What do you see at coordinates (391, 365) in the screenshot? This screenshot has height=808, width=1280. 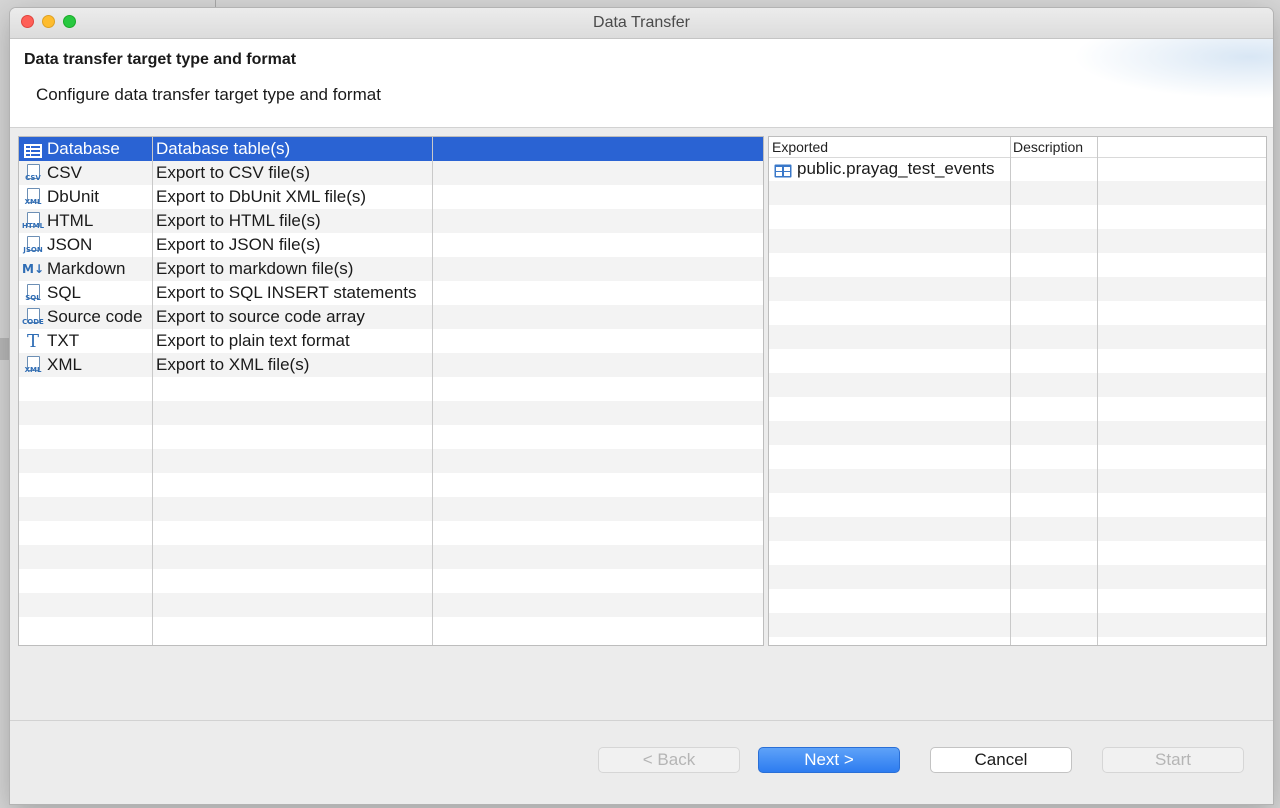 I see `format-row-xml: XML XML Export to XML file(s)` at bounding box center [391, 365].